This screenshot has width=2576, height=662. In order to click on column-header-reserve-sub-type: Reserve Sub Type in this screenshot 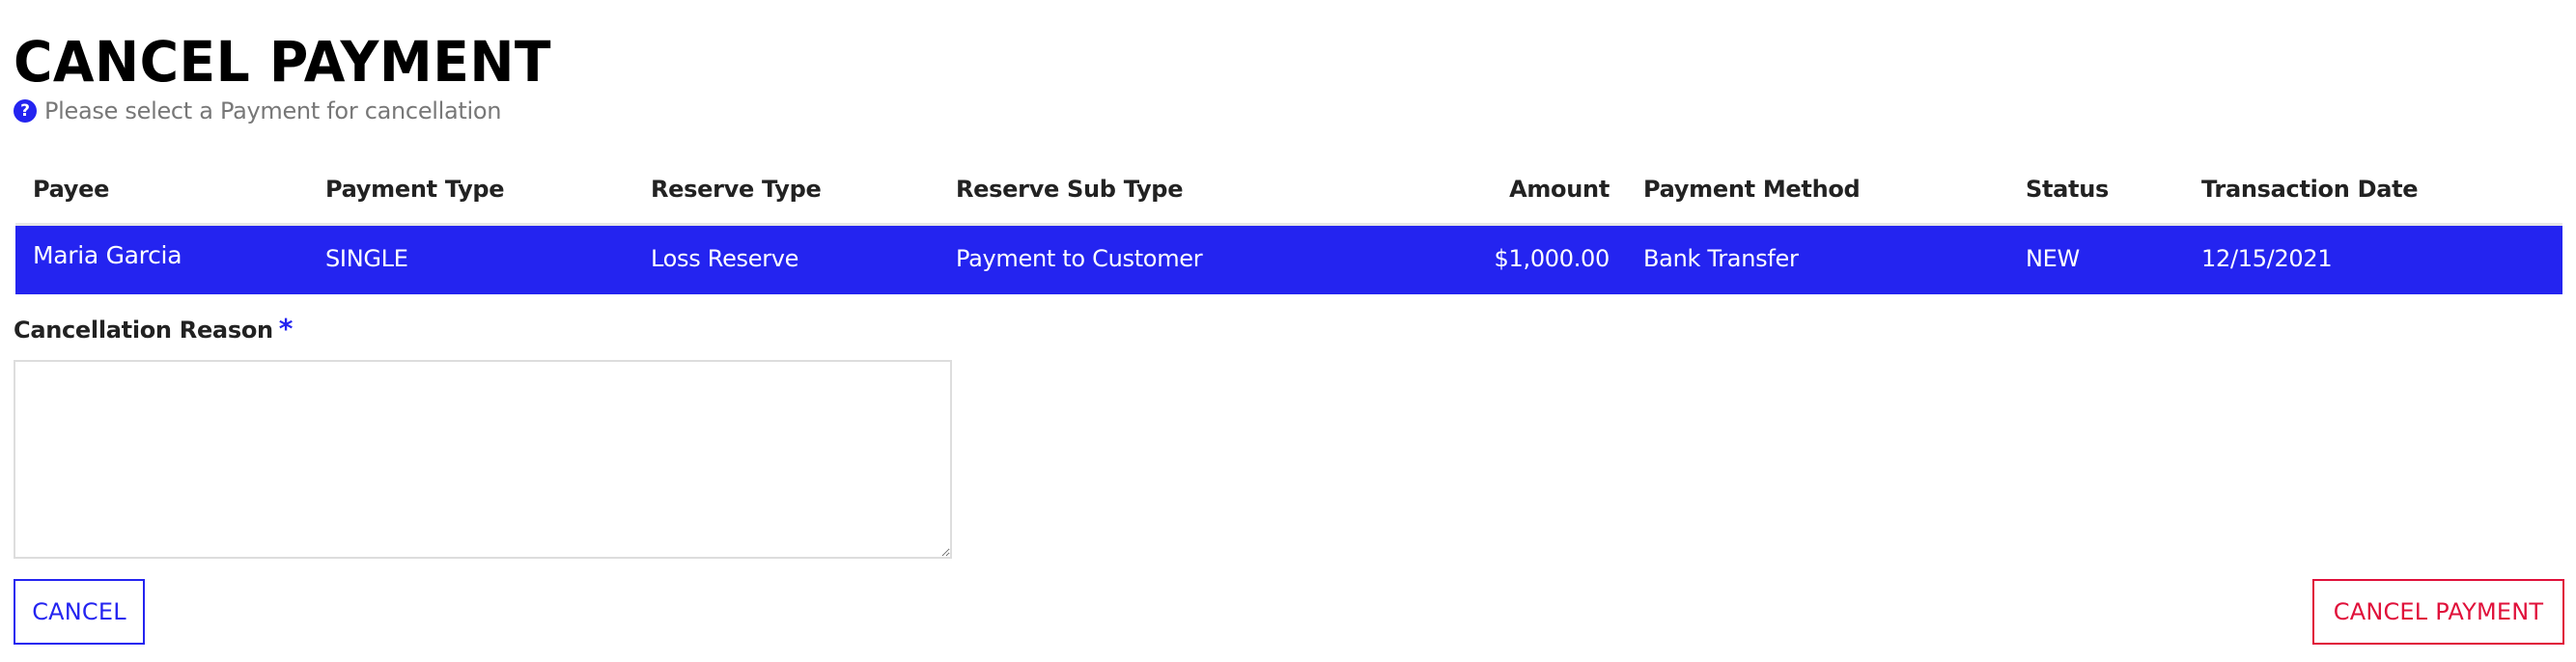, I will do `click(1070, 189)`.